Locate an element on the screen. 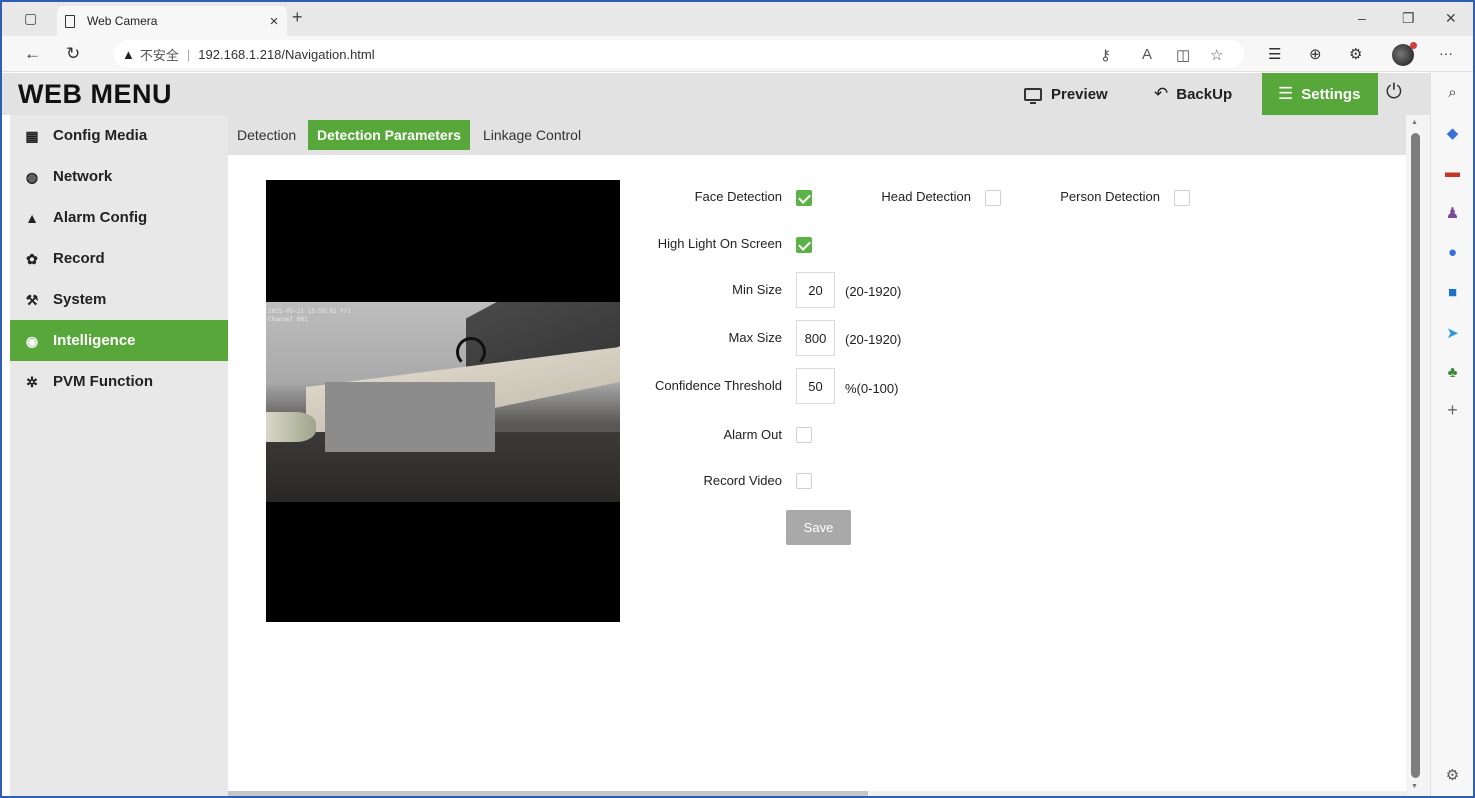 This screenshot has width=1475, height=798. tab-linkage-control: Linkage Control is located at coordinates (532, 135).